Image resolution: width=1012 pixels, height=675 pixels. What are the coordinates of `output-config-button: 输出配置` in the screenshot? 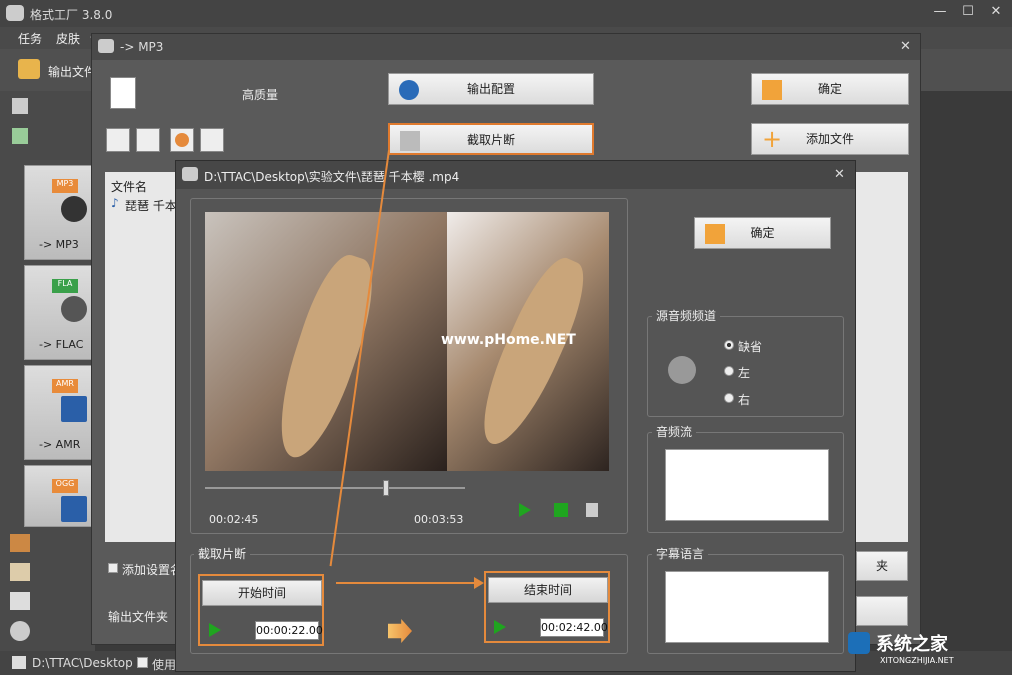 It's located at (491, 89).